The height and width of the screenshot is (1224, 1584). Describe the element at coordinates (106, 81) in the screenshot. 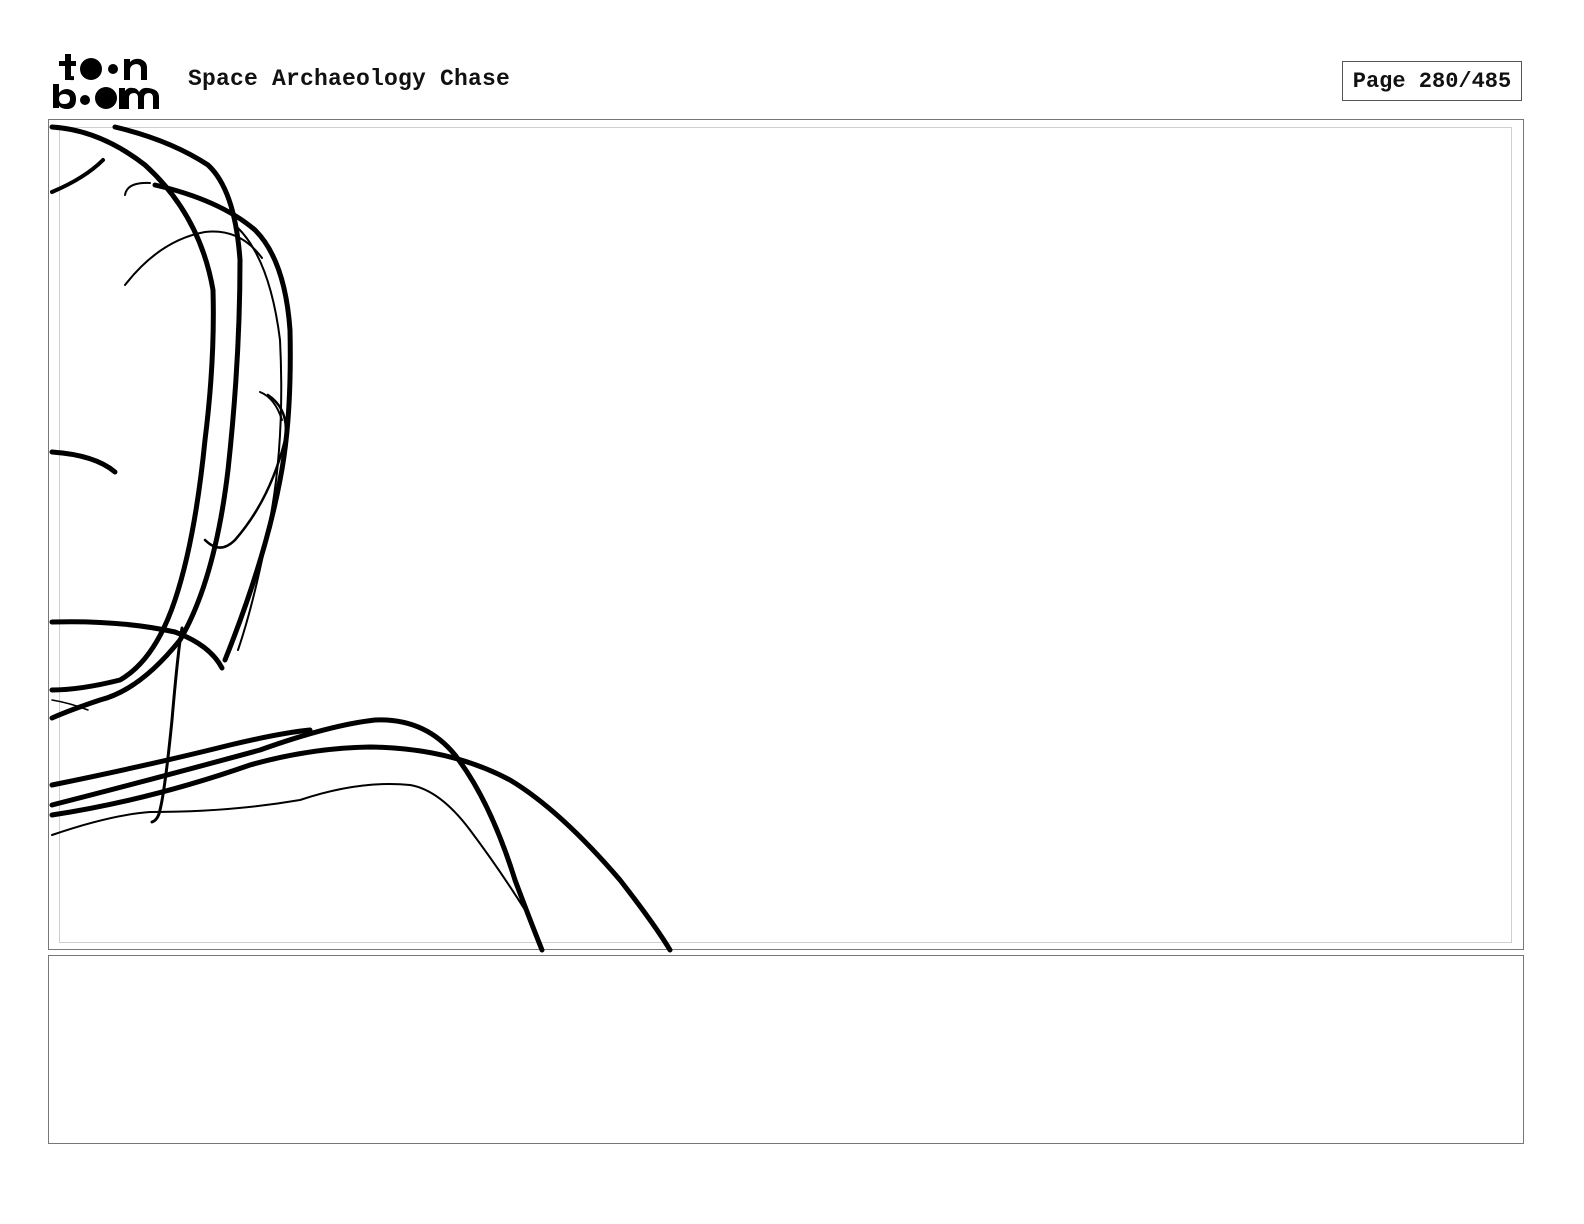

I see `toon-boom-logo` at that location.